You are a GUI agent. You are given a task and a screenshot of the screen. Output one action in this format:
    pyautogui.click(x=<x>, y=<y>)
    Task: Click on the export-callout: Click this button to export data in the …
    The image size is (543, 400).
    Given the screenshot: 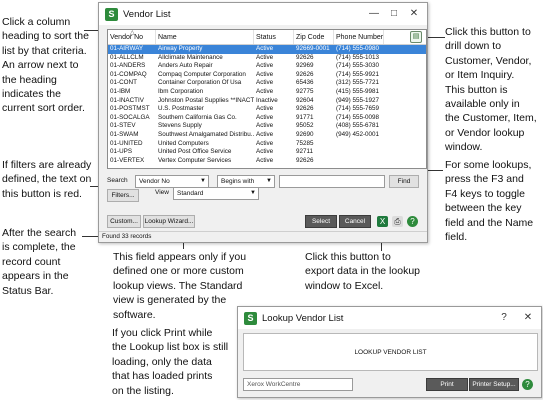 What is the action you would take?
    pyautogui.click(x=362, y=271)
    